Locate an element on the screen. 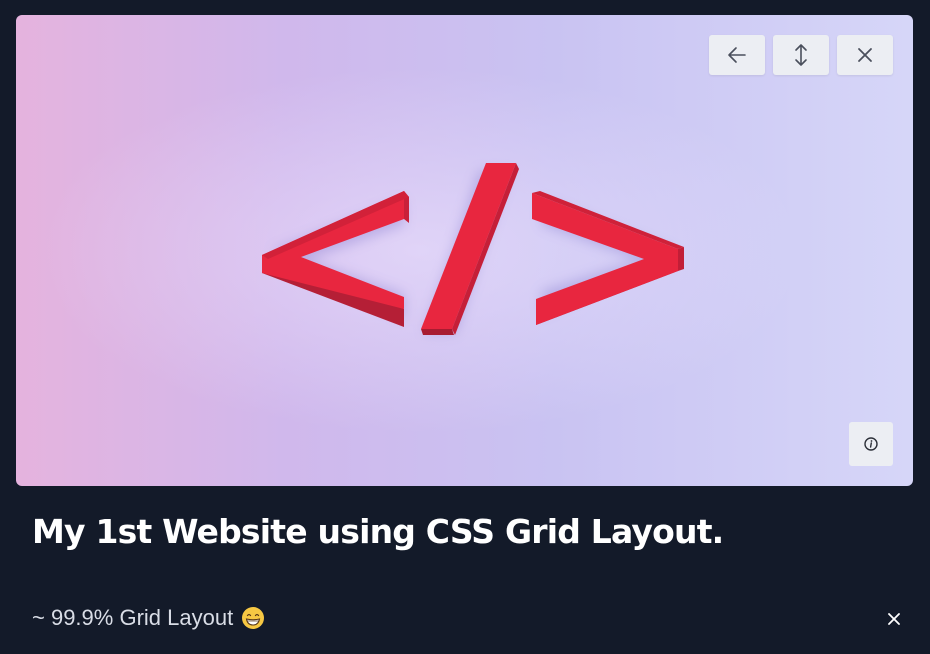 Image resolution: width=930 pixels, height=654 pixels. code-brackets-icon is located at coordinates (473, 249).